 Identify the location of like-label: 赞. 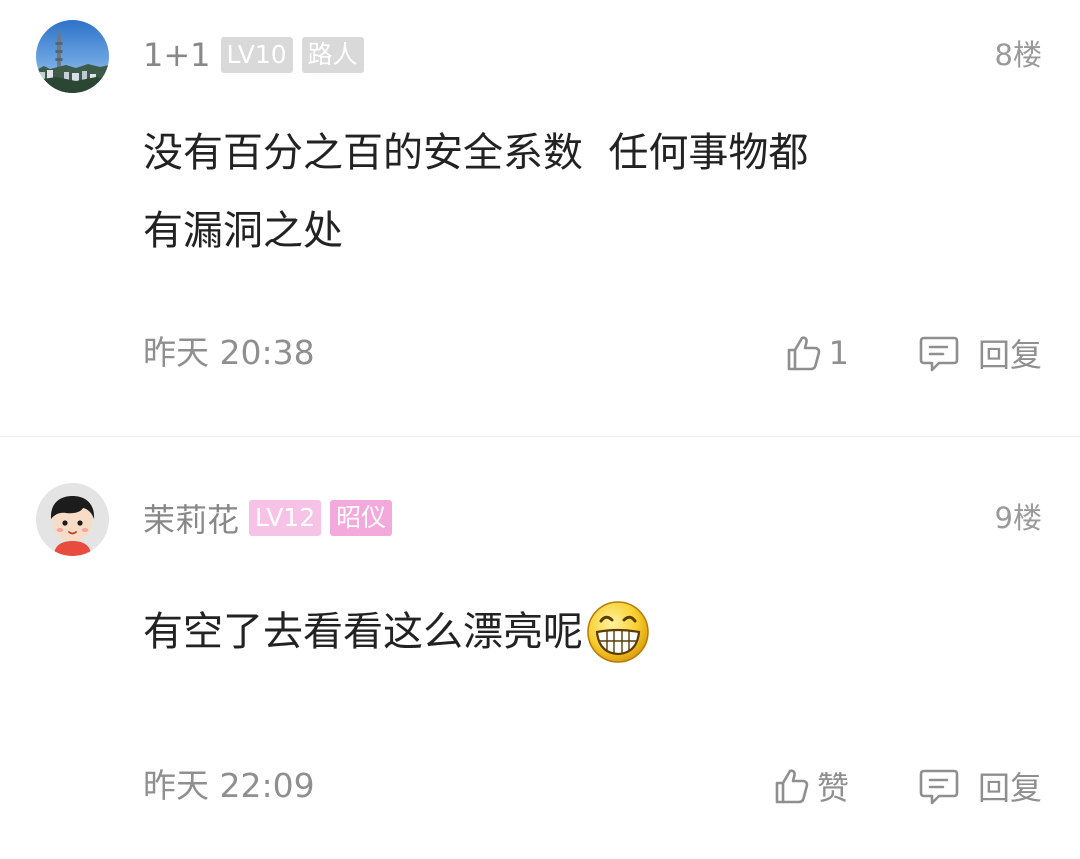
(832, 788).